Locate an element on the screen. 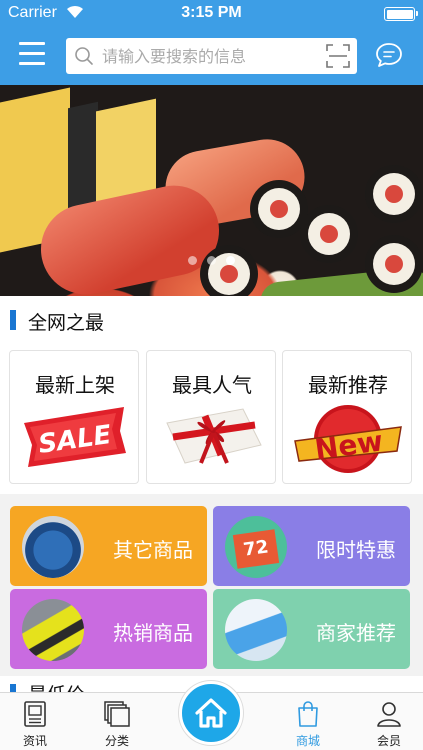 This screenshot has height=750, width=423. home-button is located at coordinates (211, 713).